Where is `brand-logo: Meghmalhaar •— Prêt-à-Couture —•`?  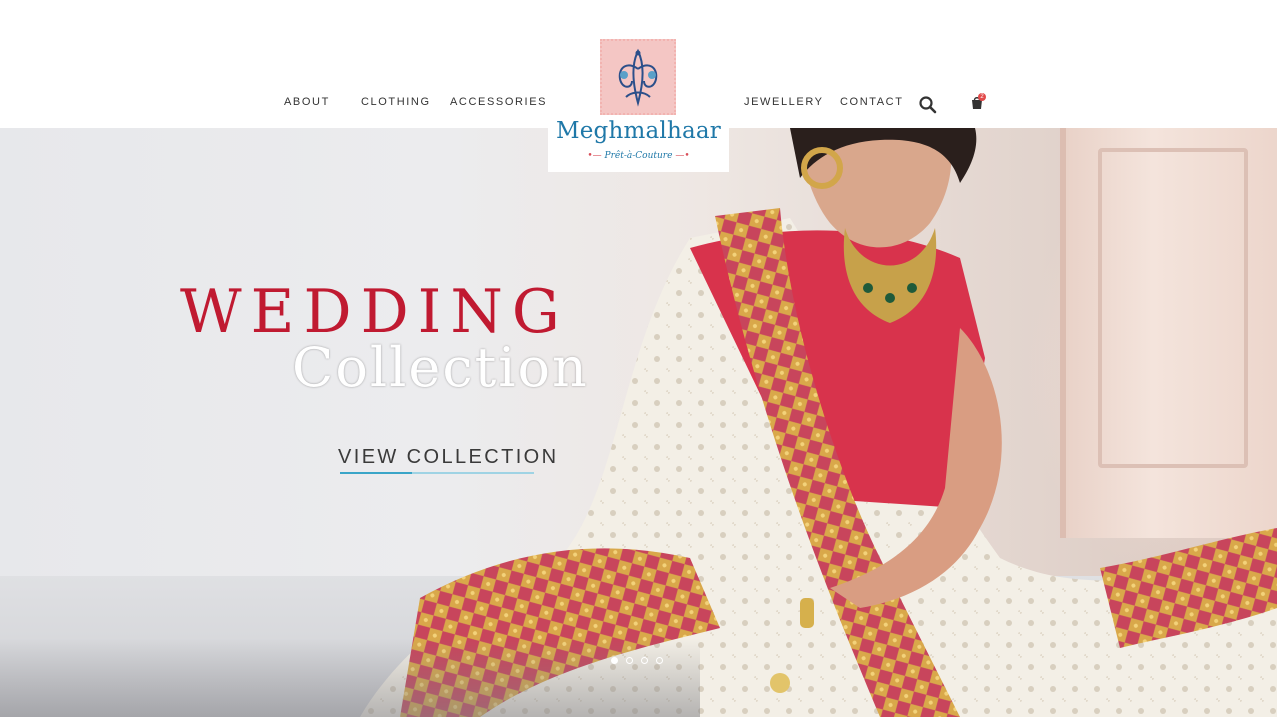 brand-logo: Meghmalhaar •— Prêt-à-Couture —• is located at coordinates (638, 101).